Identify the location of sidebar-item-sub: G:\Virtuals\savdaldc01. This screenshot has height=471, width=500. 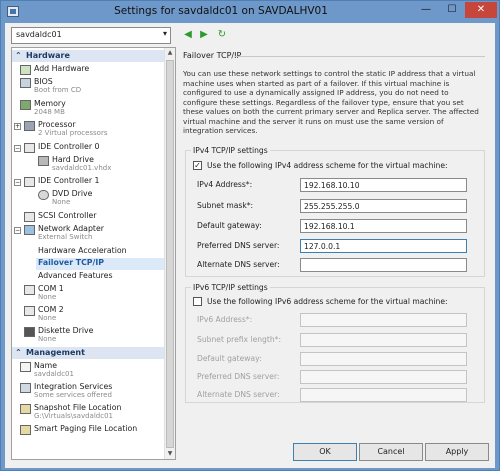
(73, 416).